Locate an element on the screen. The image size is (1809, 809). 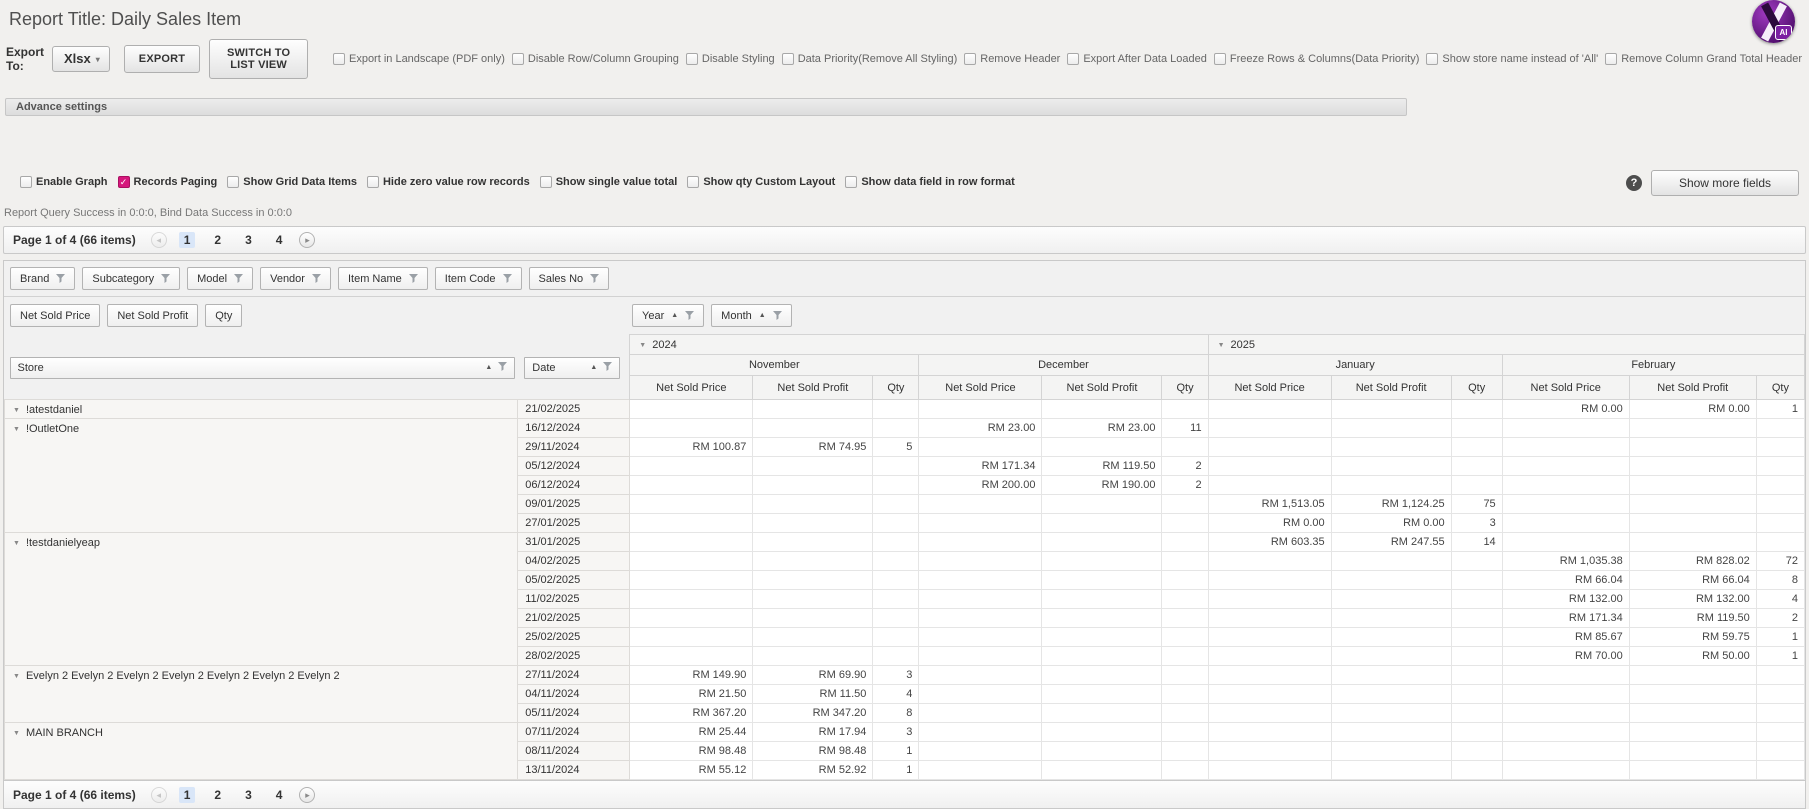
export-option-1: Disable Row/Column Grouping is located at coordinates (595, 59).